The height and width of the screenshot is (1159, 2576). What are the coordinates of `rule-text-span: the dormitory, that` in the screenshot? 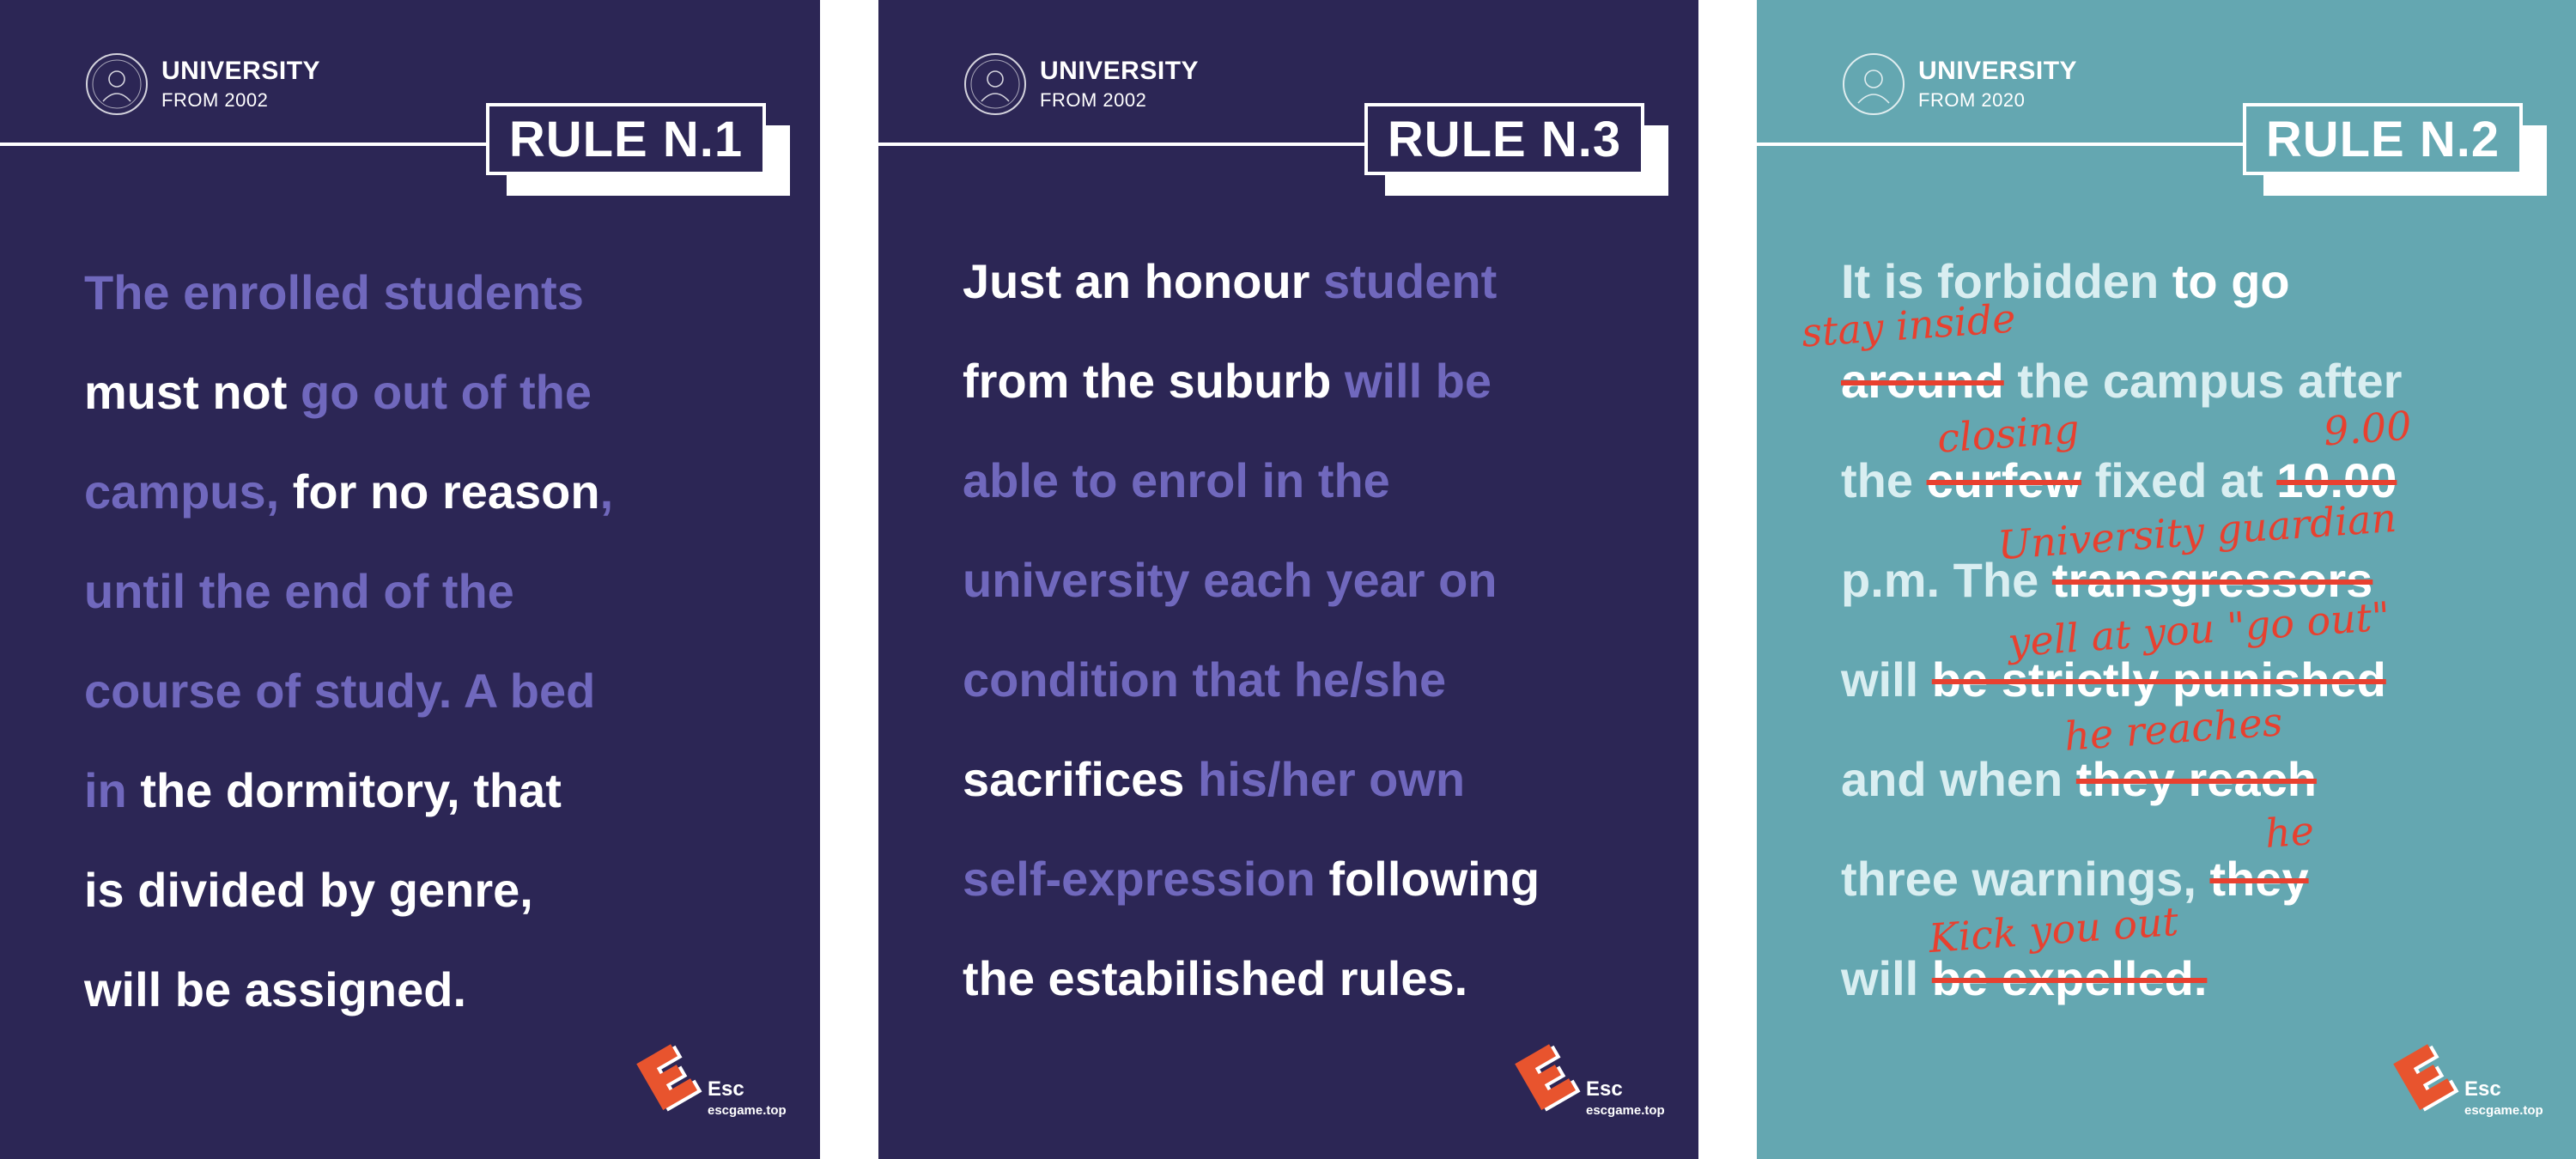 It's located at (344, 790).